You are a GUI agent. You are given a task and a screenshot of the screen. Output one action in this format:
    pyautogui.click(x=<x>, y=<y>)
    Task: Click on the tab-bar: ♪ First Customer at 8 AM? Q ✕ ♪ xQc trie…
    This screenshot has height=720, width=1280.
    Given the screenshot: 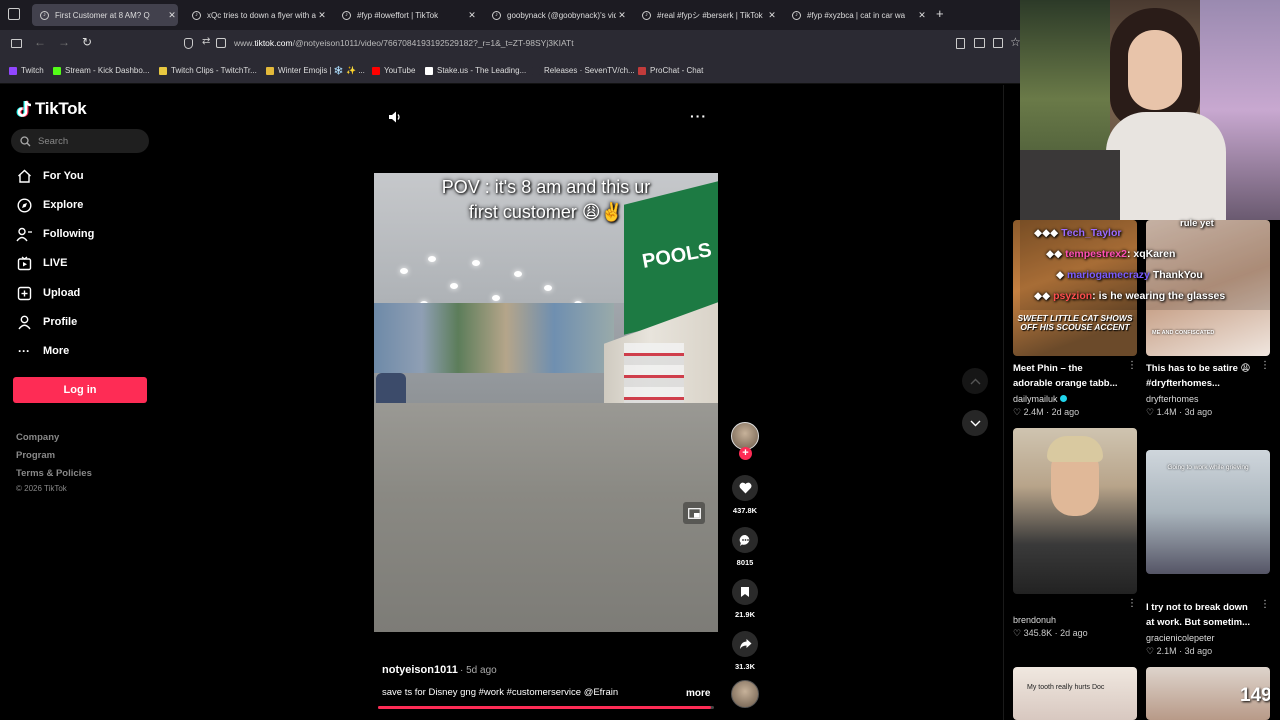 What is the action you would take?
    pyautogui.click(x=510, y=15)
    